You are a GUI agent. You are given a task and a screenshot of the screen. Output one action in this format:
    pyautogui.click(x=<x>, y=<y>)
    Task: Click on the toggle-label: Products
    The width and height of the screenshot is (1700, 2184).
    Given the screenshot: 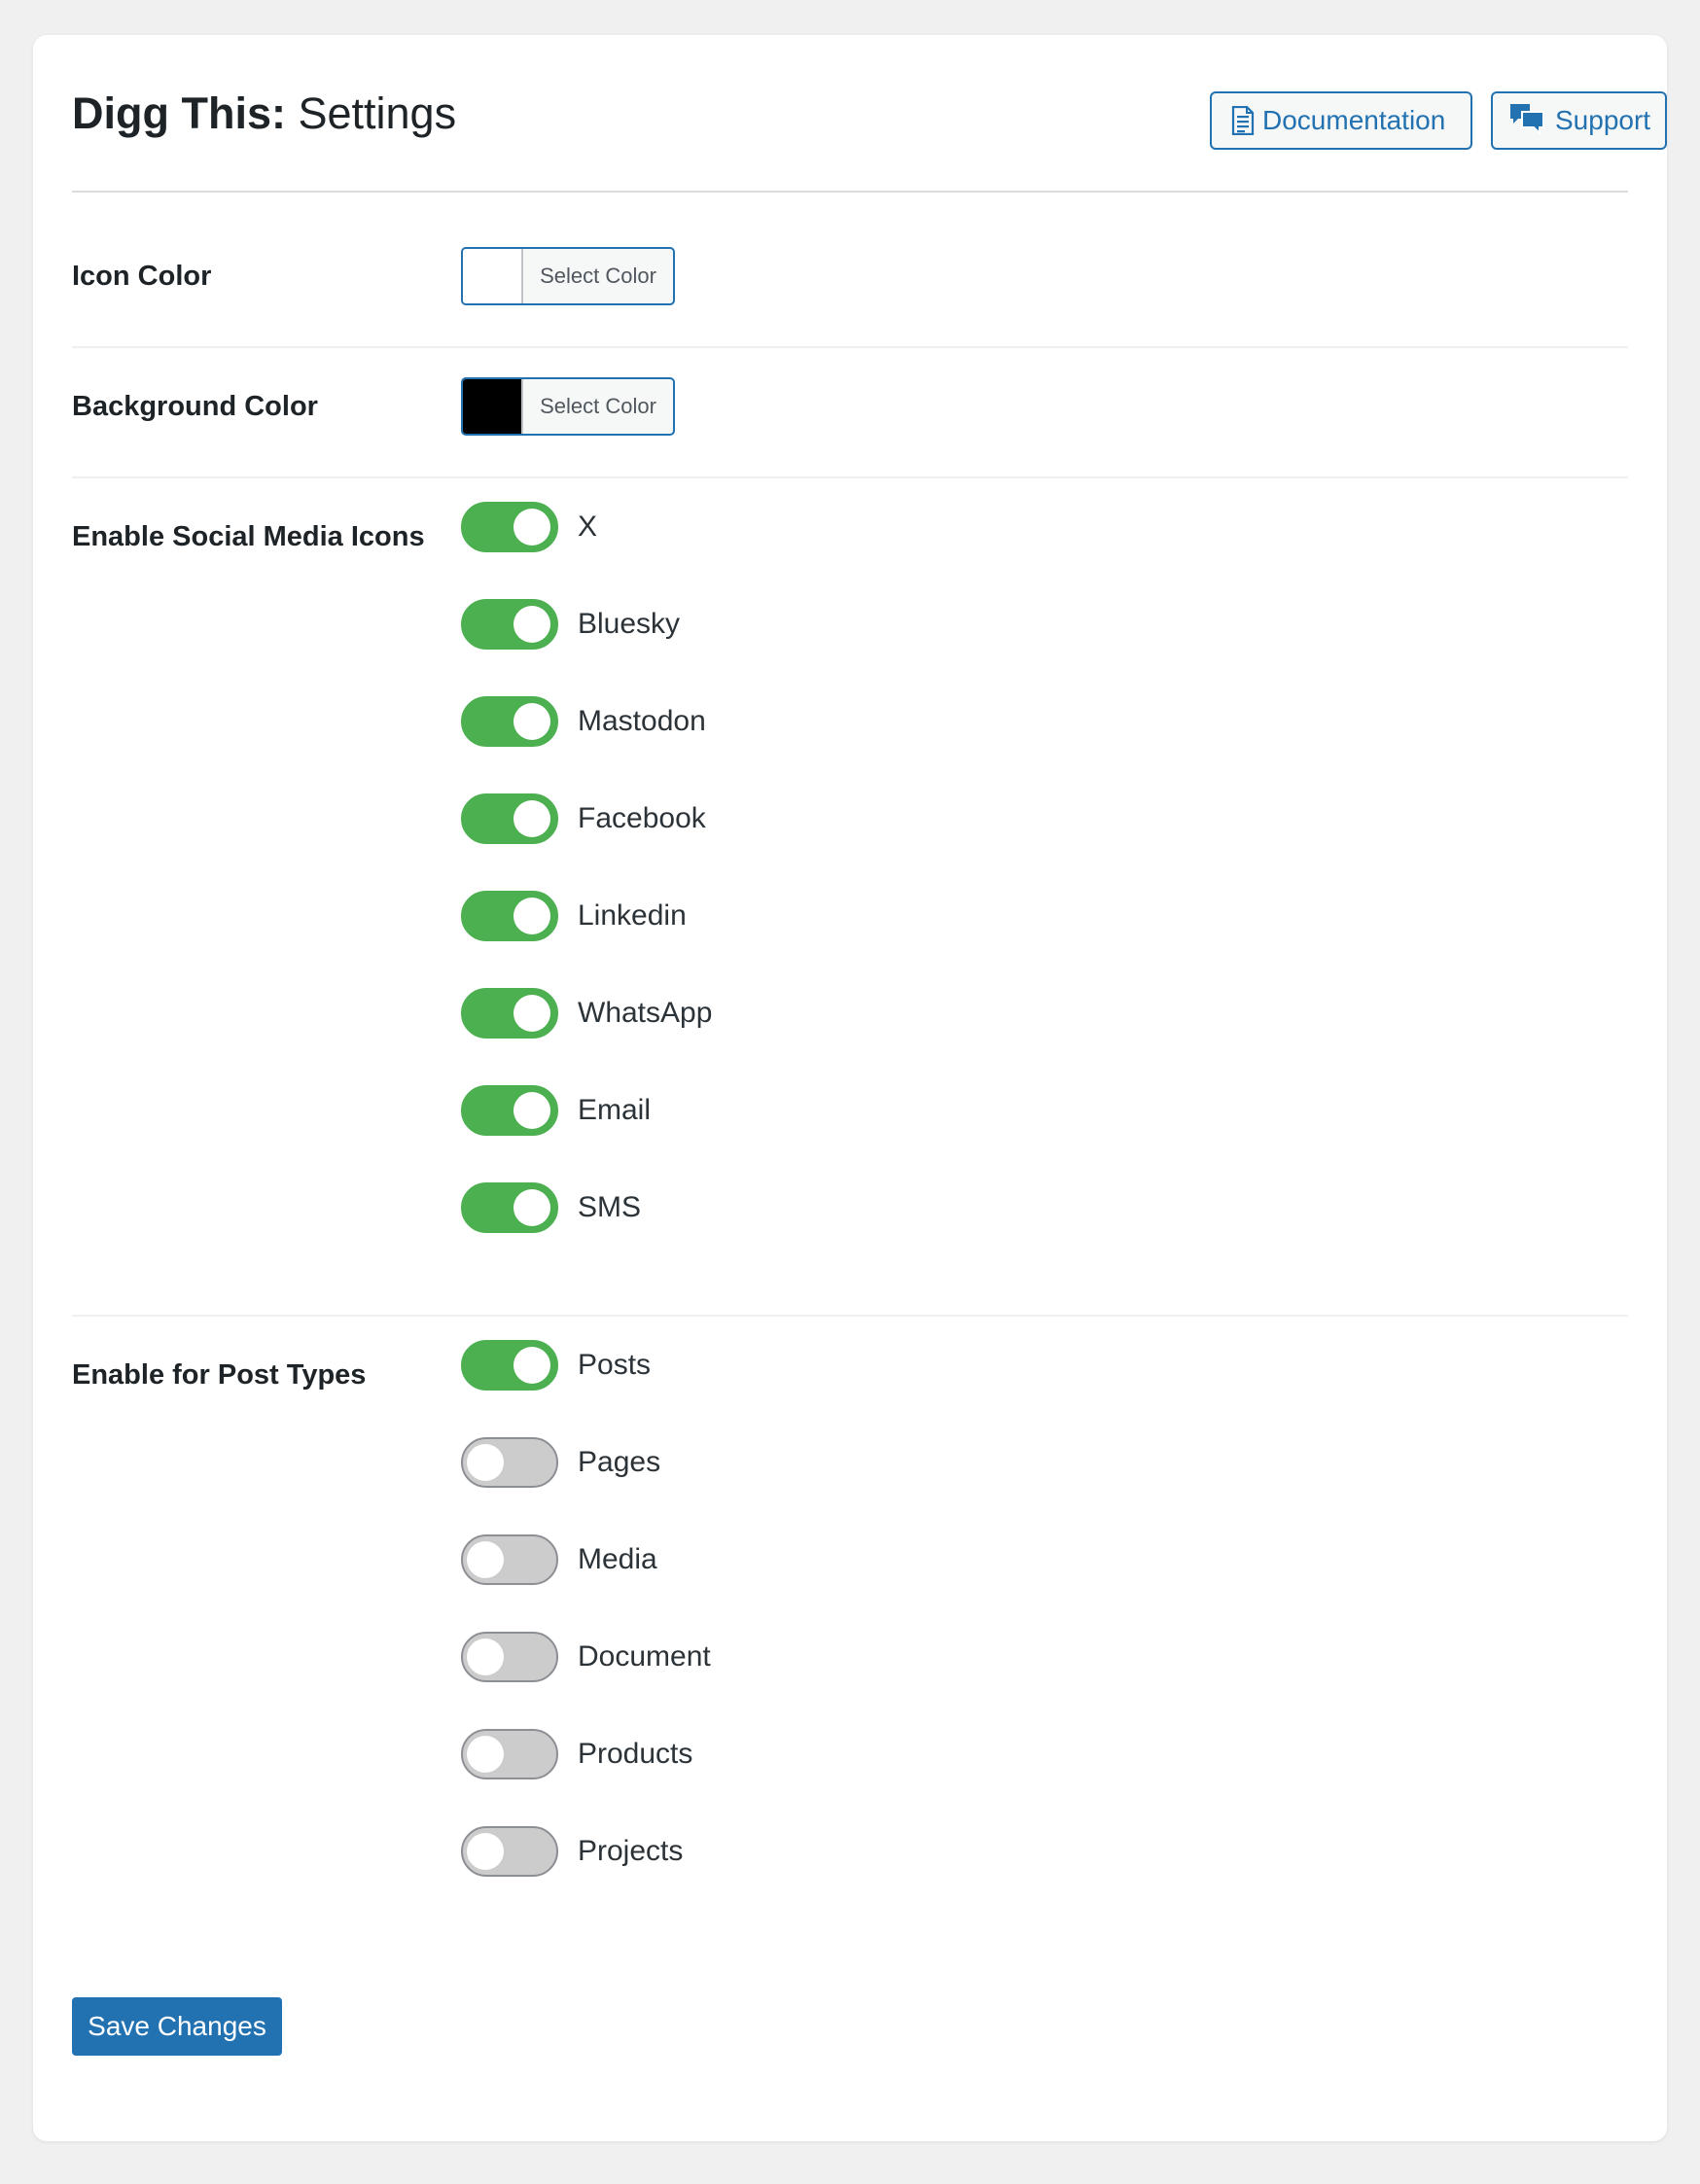 What is the action you would take?
    pyautogui.click(x=635, y=1754)
    